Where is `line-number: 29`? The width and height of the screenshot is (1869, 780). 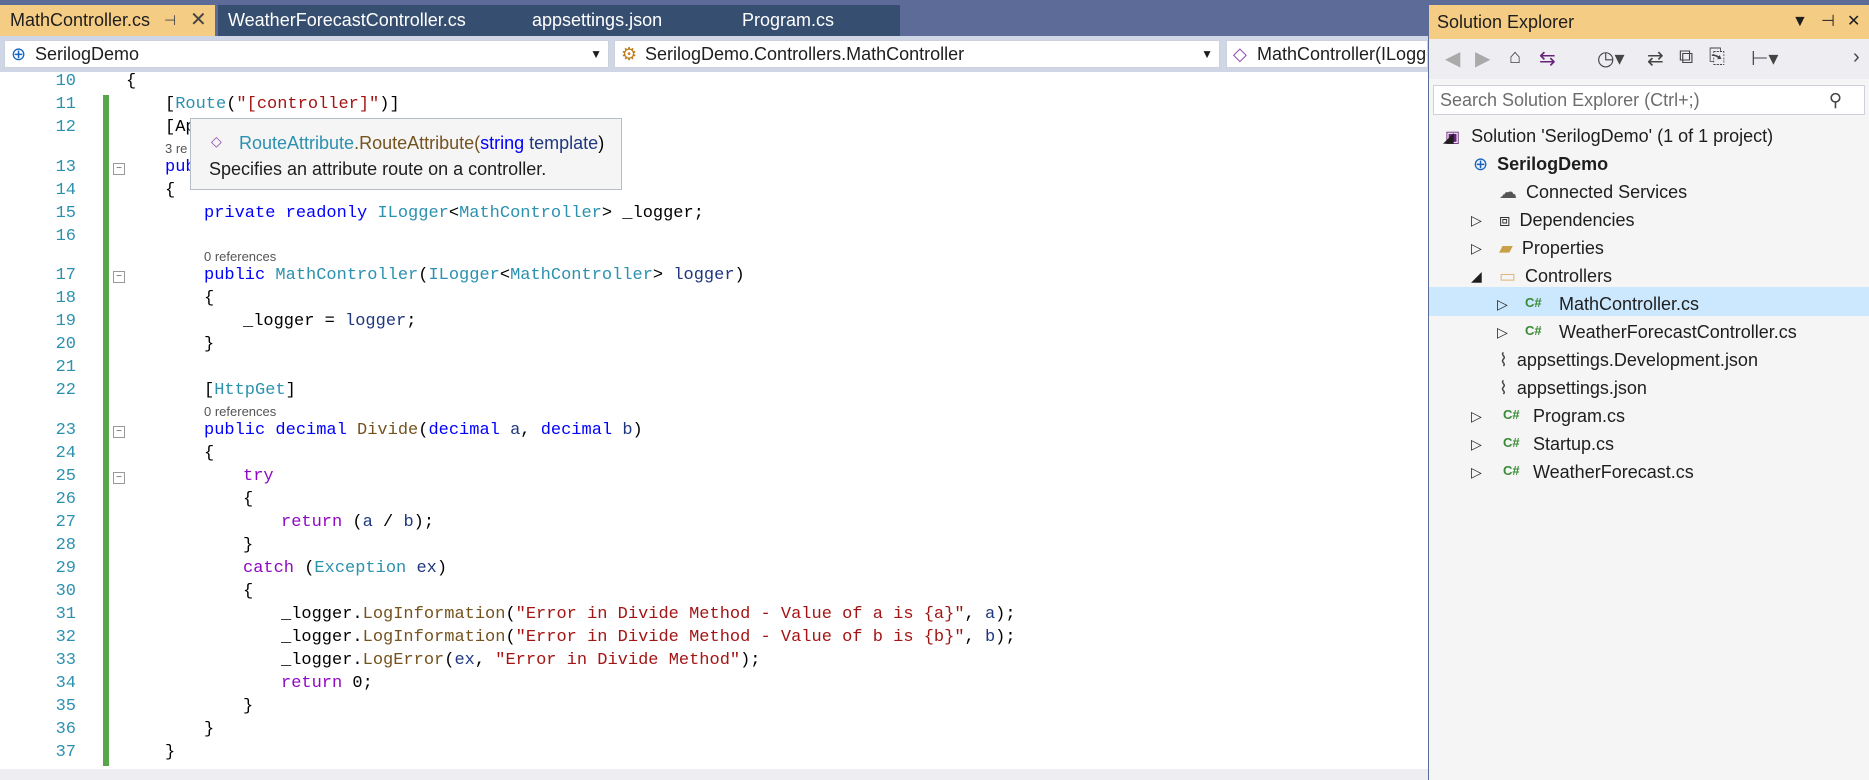 line-number: 29 is located at coordinates (65, 568).